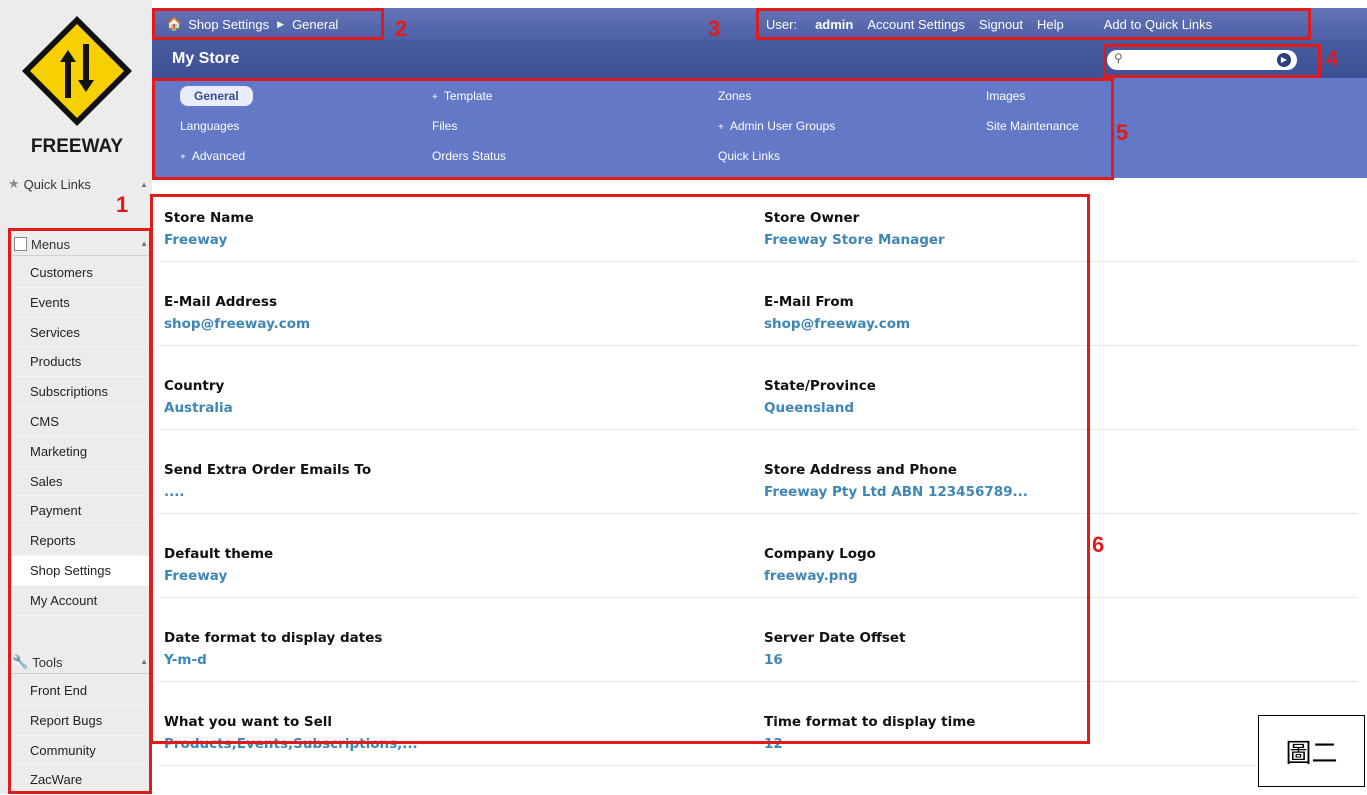 Image resolution: width=1367 pixels, height=795 pixels. I want to click on star-icon: ★, so click(14, 183).